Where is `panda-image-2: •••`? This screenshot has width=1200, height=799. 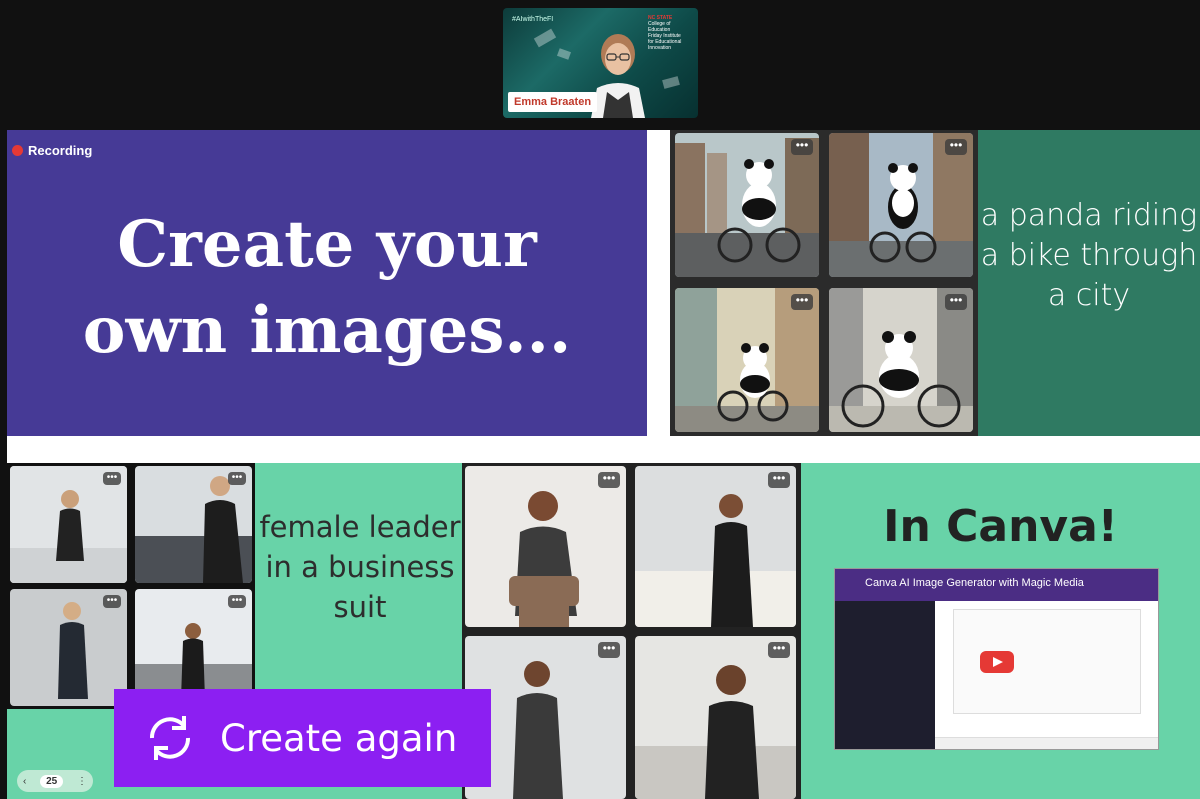 panda-image-2: ••• is located at coordinates (901, 205).